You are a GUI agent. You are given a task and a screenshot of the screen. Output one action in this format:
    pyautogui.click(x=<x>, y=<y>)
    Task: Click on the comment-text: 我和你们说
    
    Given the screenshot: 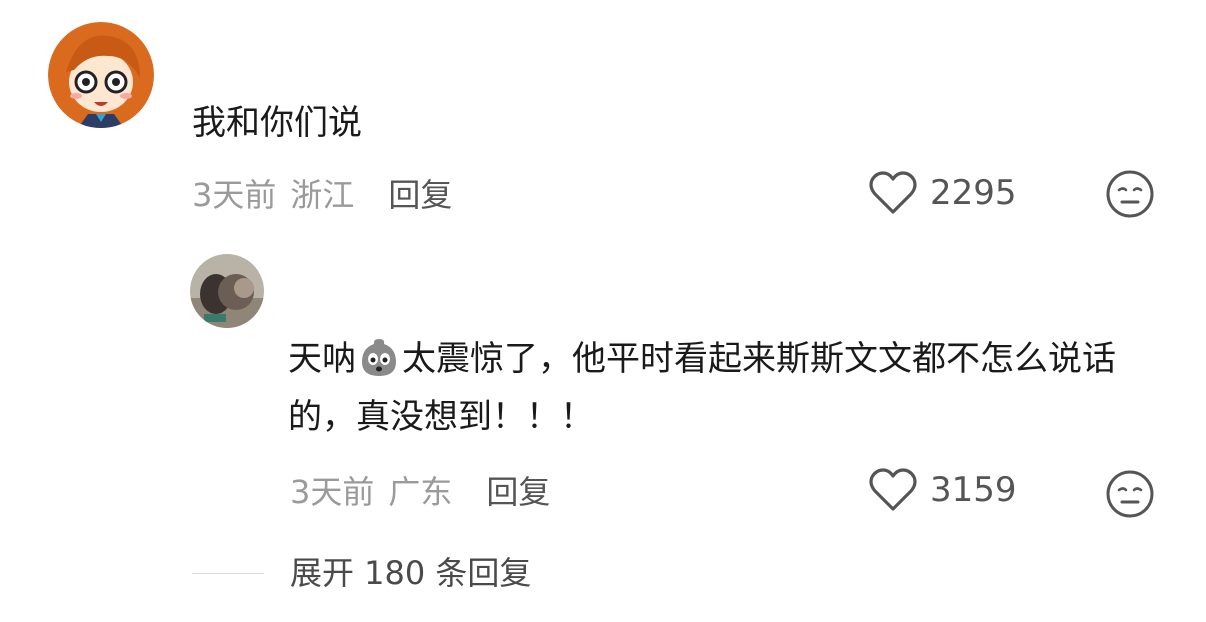 What is the action you would take?
    pyautogui.click(x=277, y=123)
    